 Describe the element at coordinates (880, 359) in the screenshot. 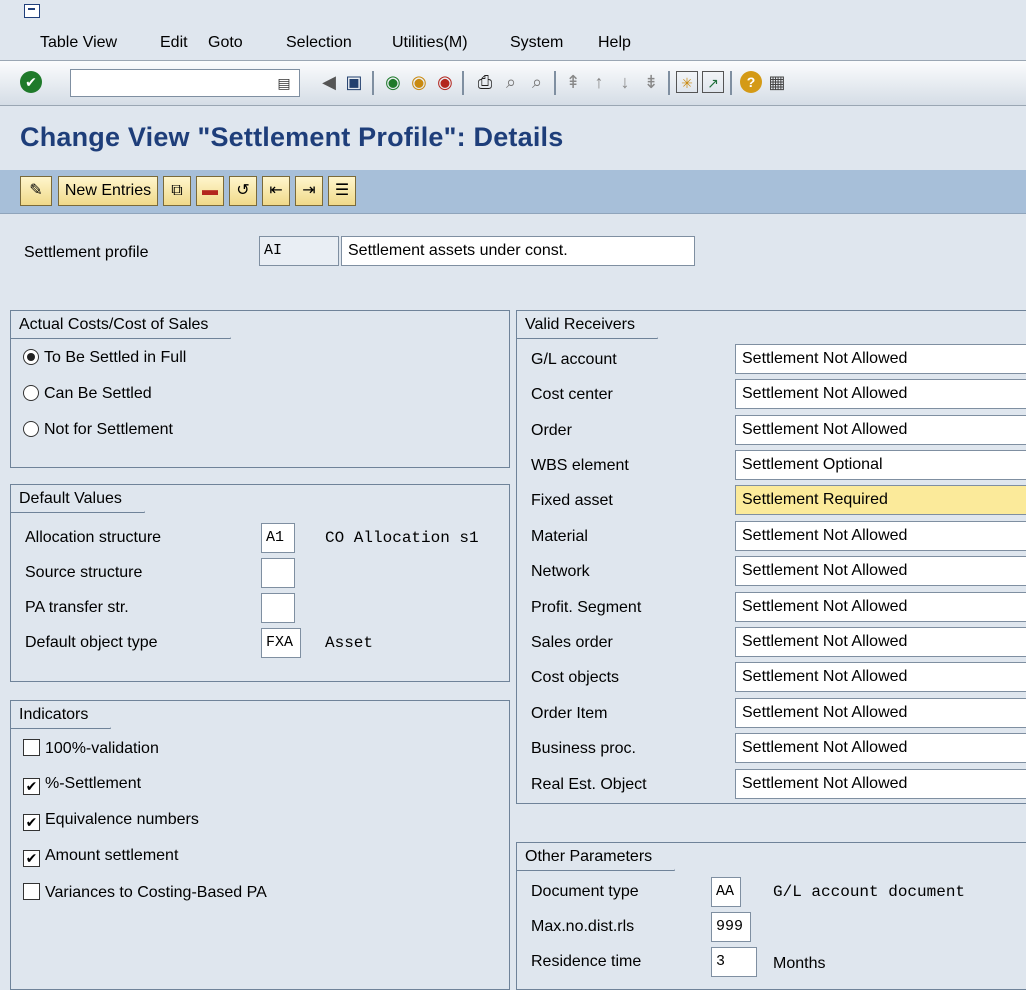

I see `receiver-field-gl-account: Settlement Not Allowed` at that location.